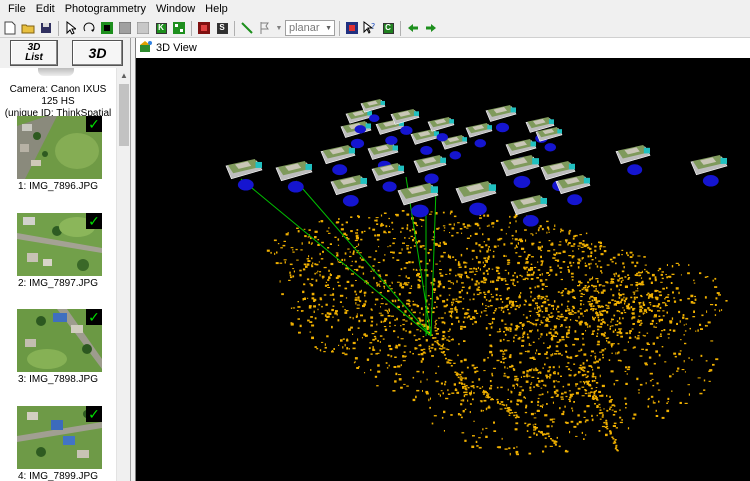 Image resolution: width=750 pixels, height=481 pixels. I want to click on rotate-icon, so click(89, 28).